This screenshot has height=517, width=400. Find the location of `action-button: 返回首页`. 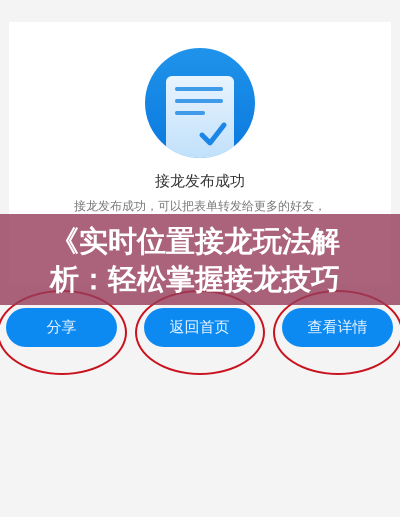

action-button: 返回首页 is located at coordinates (199, 327).